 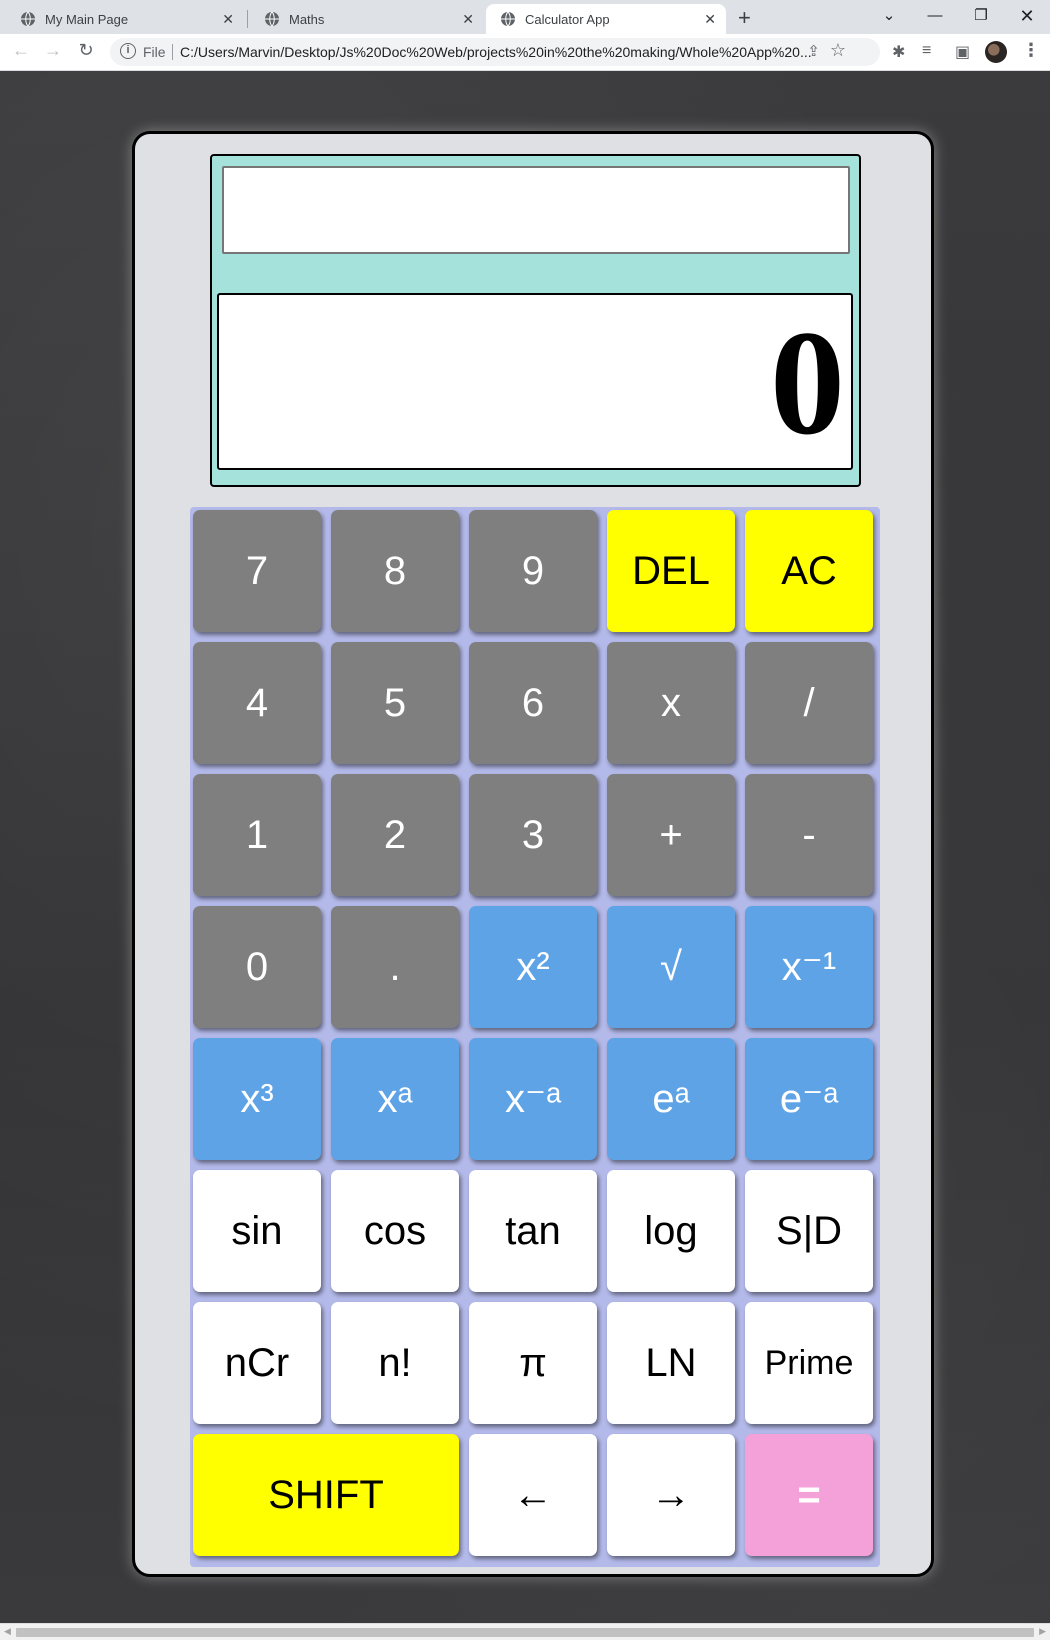 I want to click on tab-maths: Maths ✕, so click(x=367, y=19).